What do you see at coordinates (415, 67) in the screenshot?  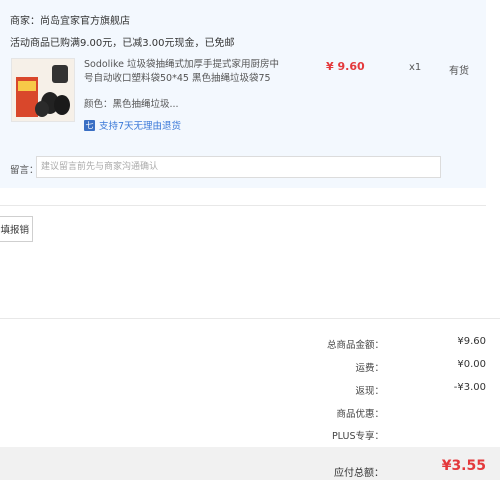 I see `product-quantity: x1` at bounding box center [415, 67].